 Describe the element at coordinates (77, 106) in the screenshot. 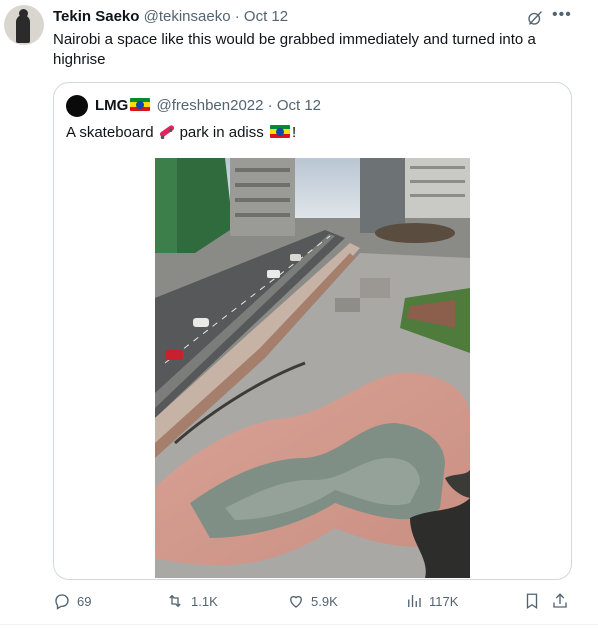

I see `quote-avatar` at that location.